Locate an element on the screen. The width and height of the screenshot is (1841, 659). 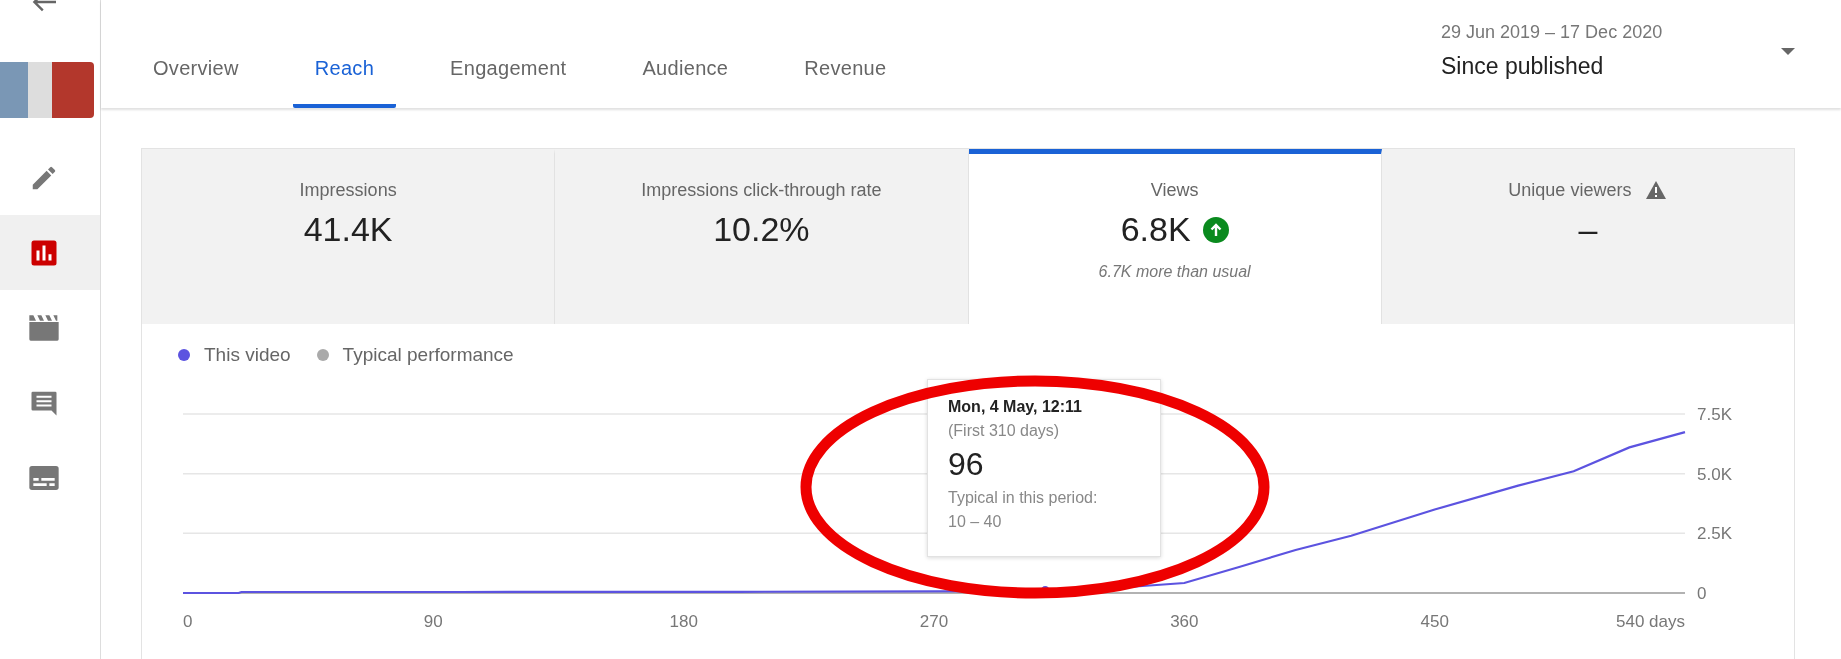
video-thumbnail-placeholder is located at coordinates (47, 90).